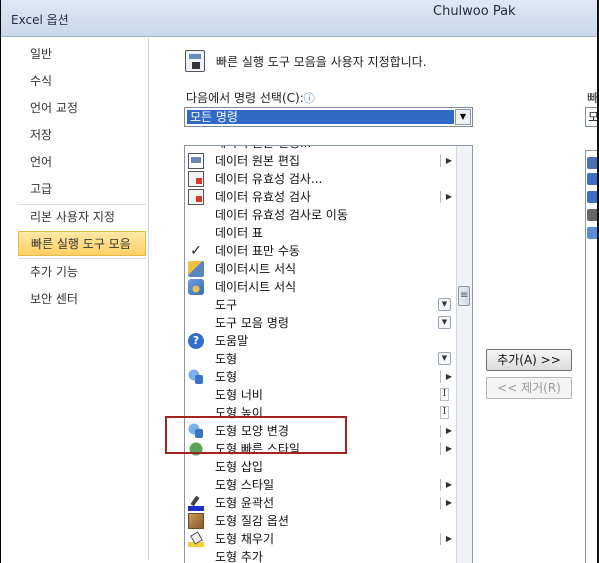 The width and height of the screenshot is (599, 563). Describe the element at coordinates (245, 539) in the screenshot. I see `list-item-label: 도형 채우기` at that location.